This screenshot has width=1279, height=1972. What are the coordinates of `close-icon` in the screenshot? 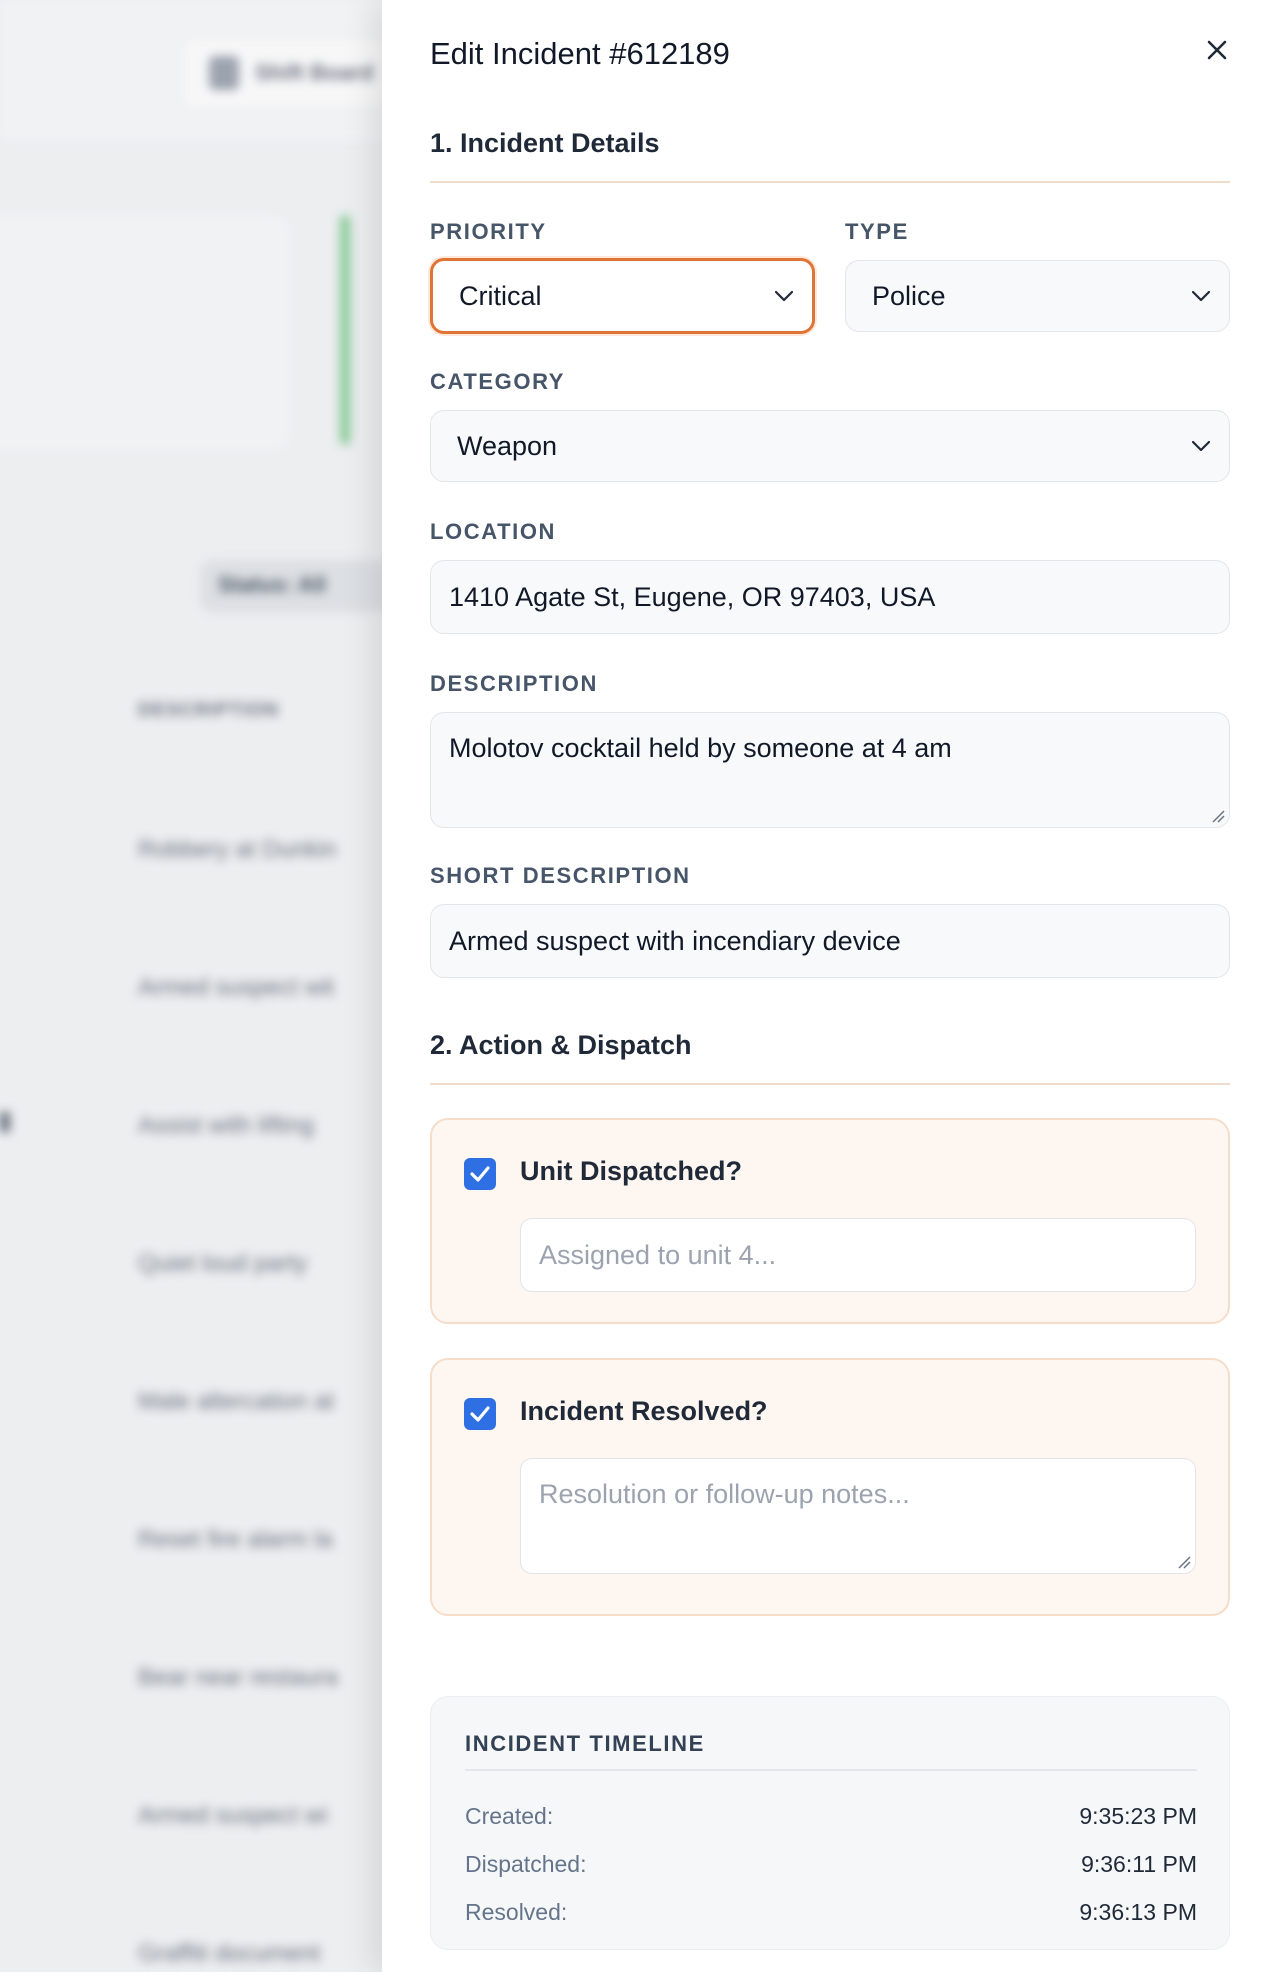 It's located at (1217, 50).